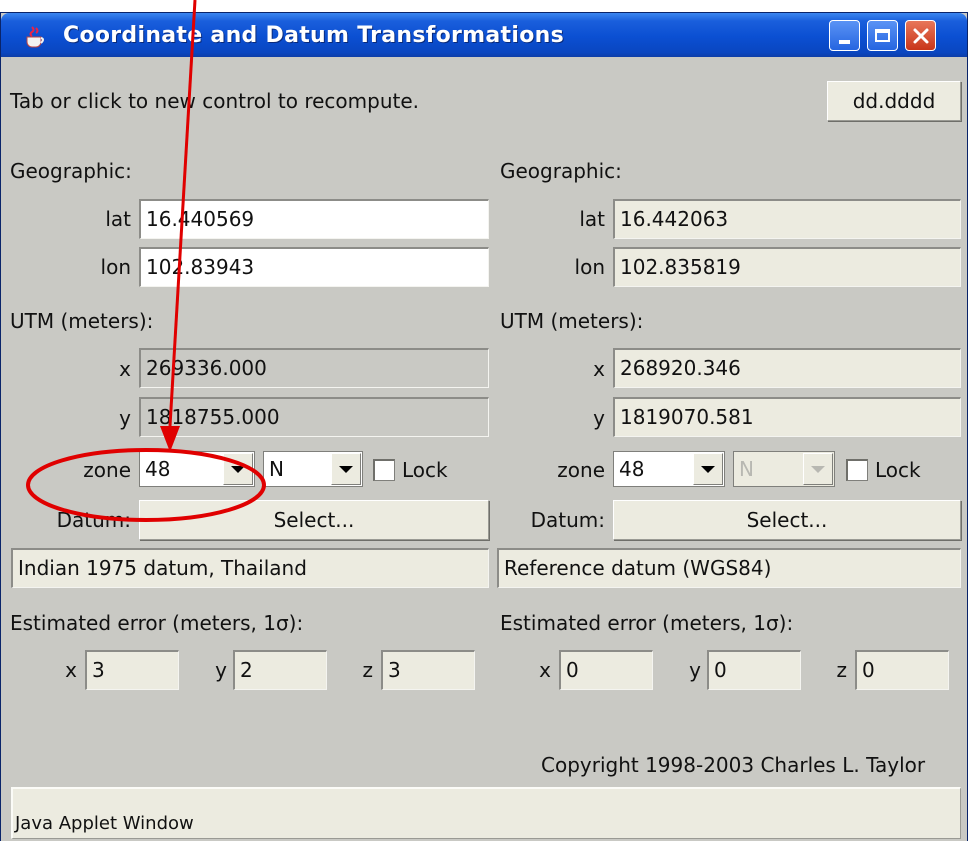  I want to click on left-lock-checkbox, so click(384, 470).